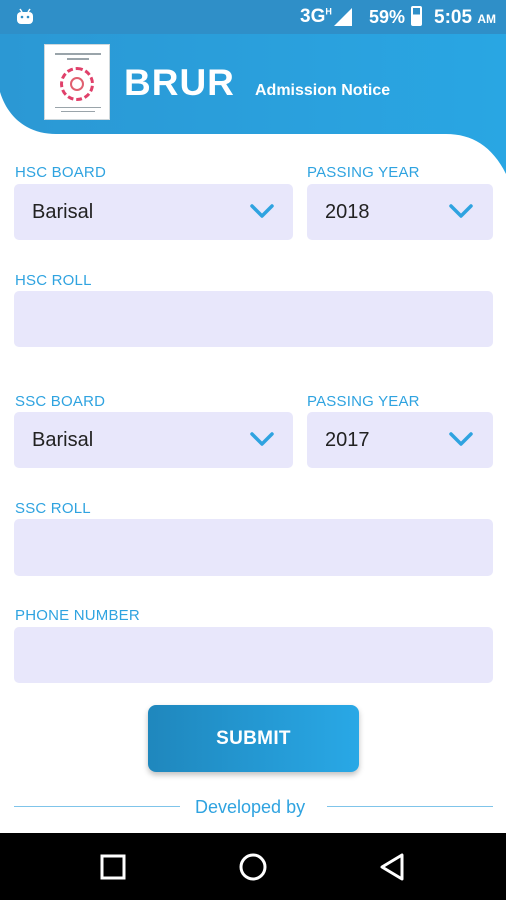  I want to click on brand-title: BRUR, so click(179, 82).